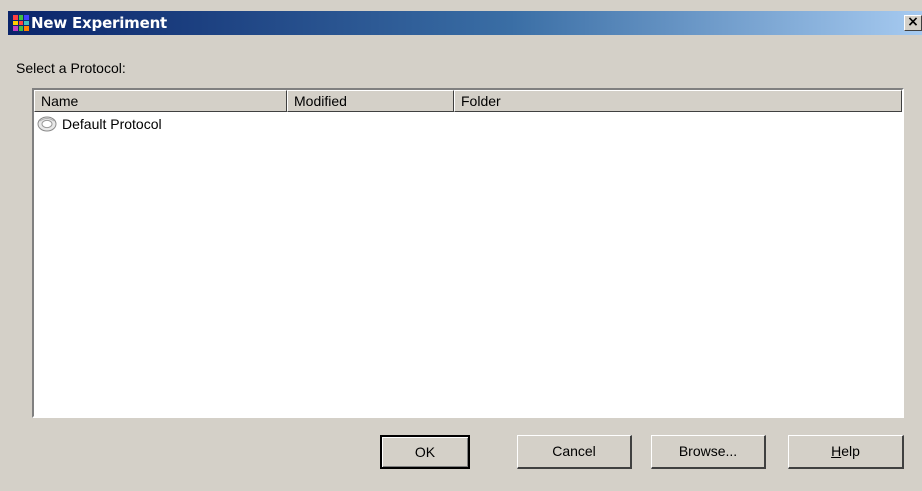 The width and height of the screenshot is (922, 491). What do you see at coordinates (850, 451) in the screenshot?
I see `help-rest: elp` at bounding box center [850, 451].